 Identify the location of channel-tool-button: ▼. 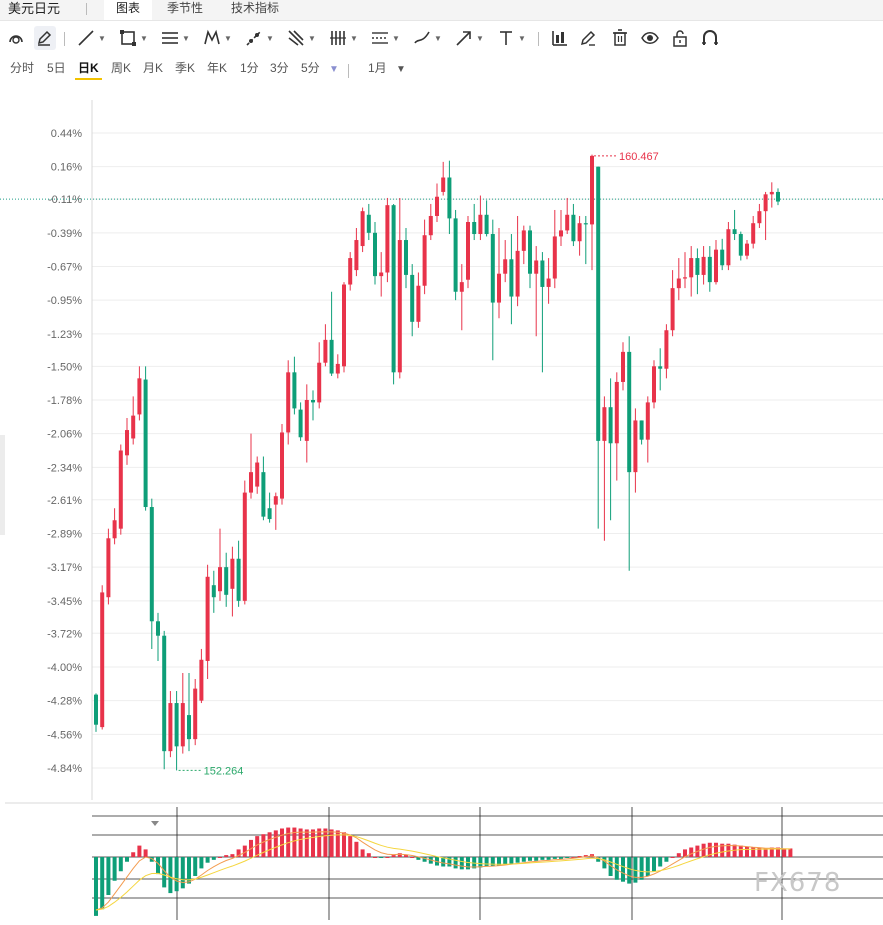
(175, 38).